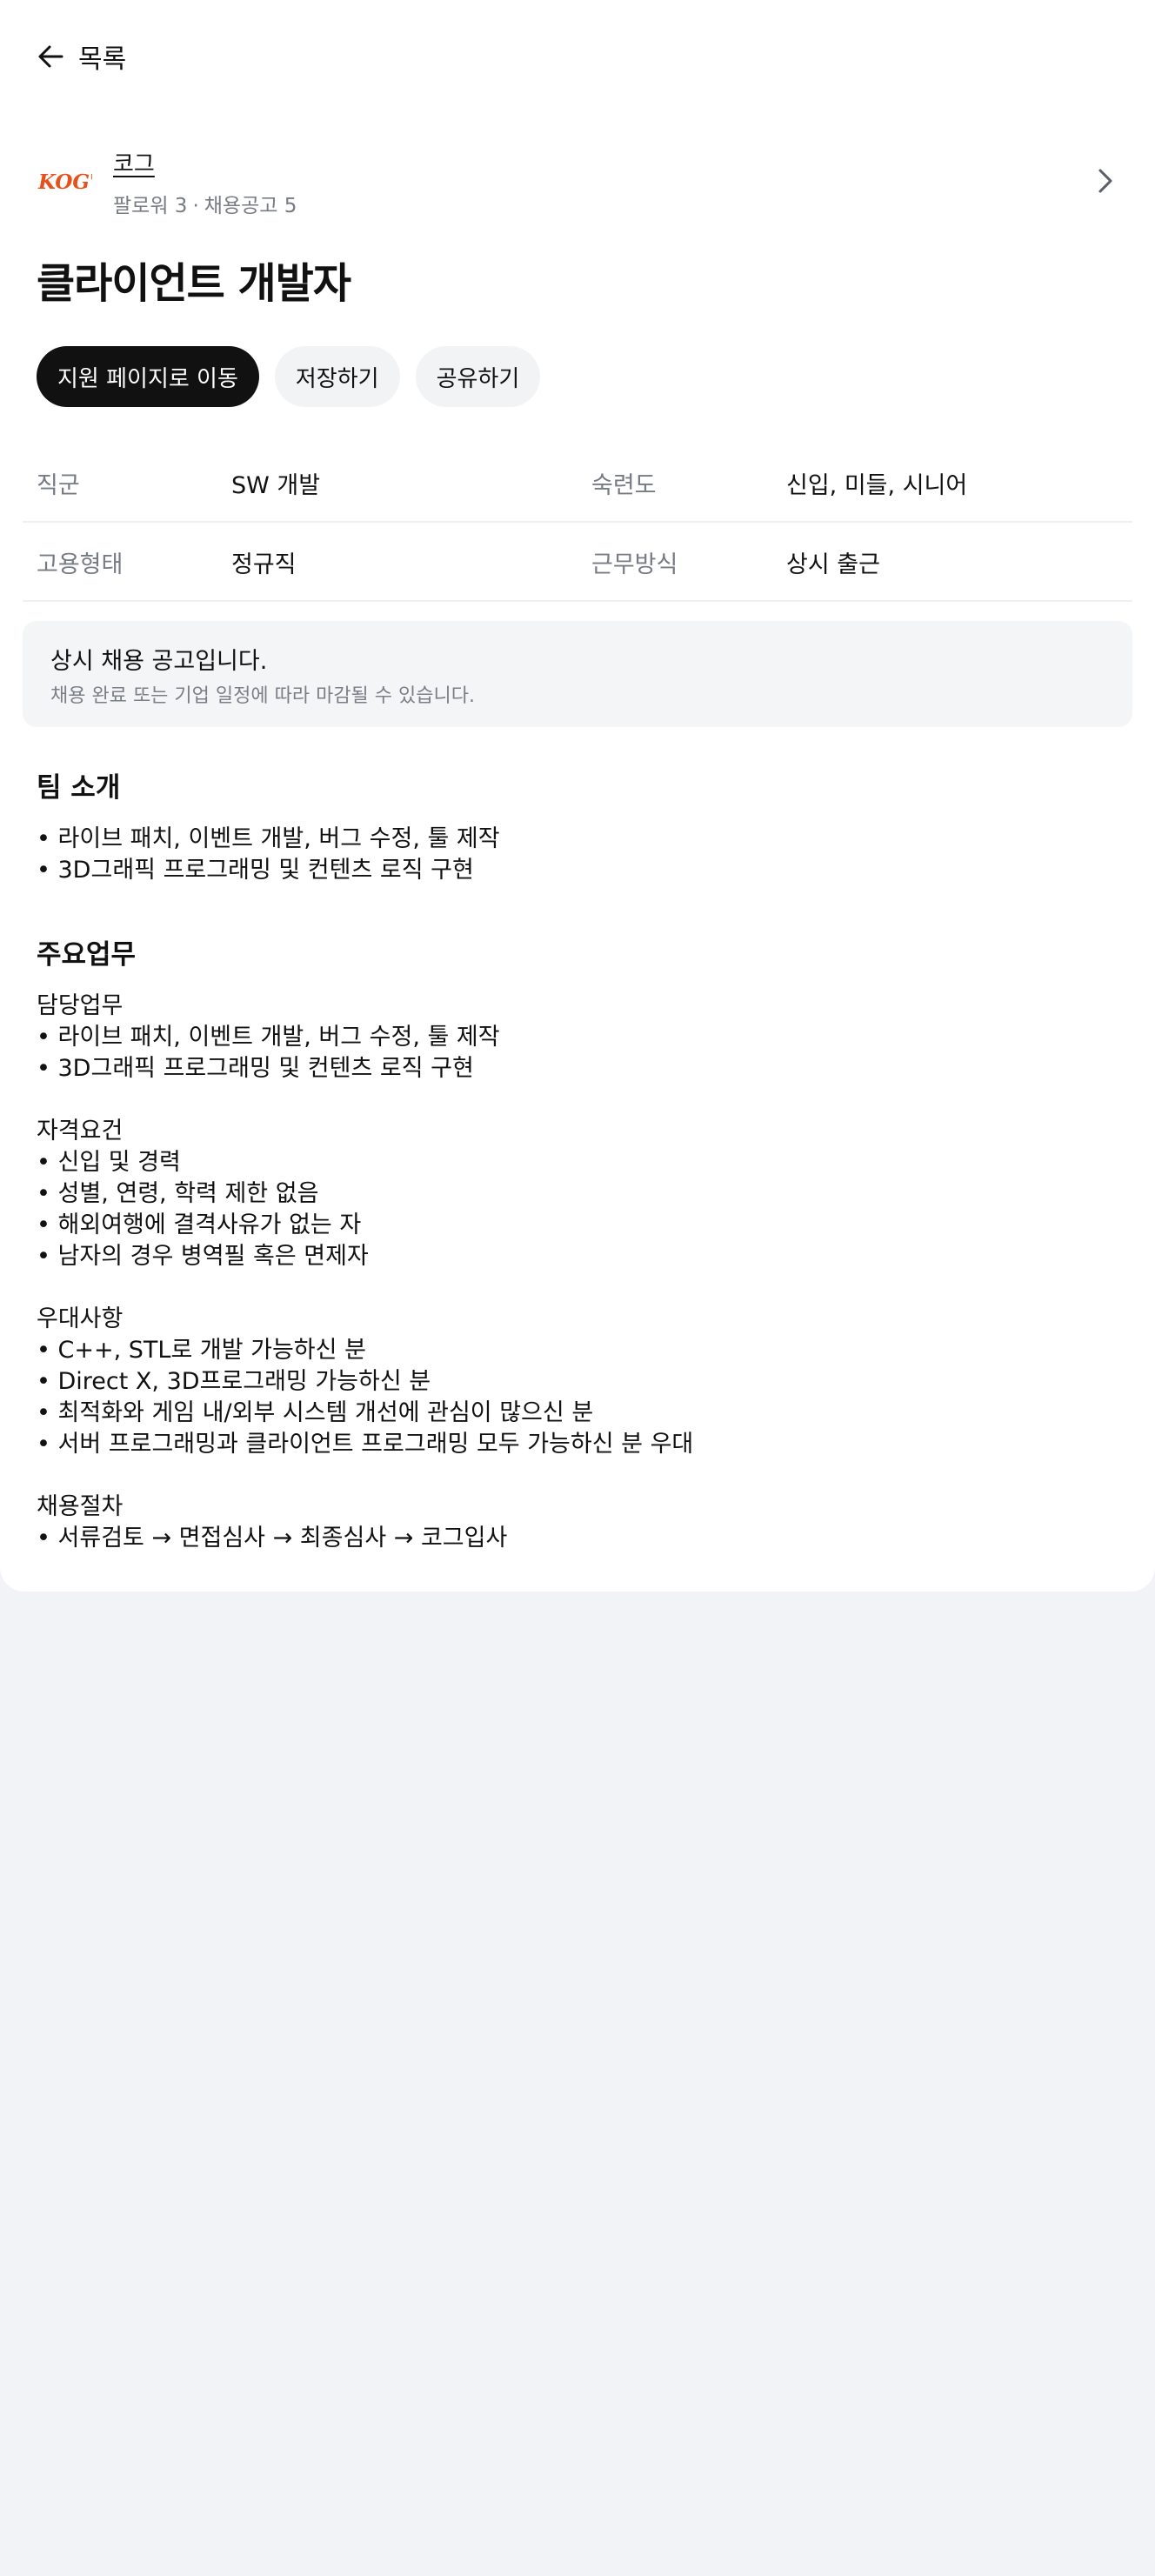  I want to click on action-buttons: 지원 페이지로 이동 저장하기 공유하기, so click(289, 376).